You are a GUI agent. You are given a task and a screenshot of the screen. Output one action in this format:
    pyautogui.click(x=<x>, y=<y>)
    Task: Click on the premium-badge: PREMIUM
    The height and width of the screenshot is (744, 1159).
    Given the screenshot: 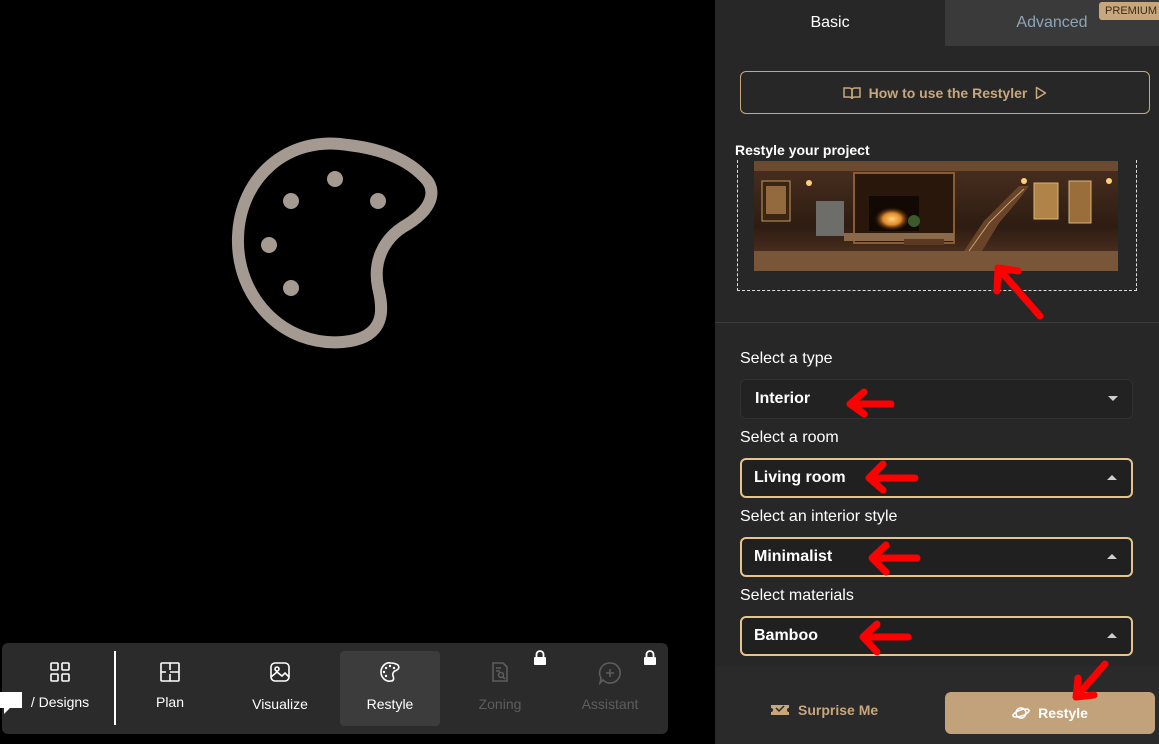 What is the action you would take?
    pyautogui.click(x=1129, y=11)
    